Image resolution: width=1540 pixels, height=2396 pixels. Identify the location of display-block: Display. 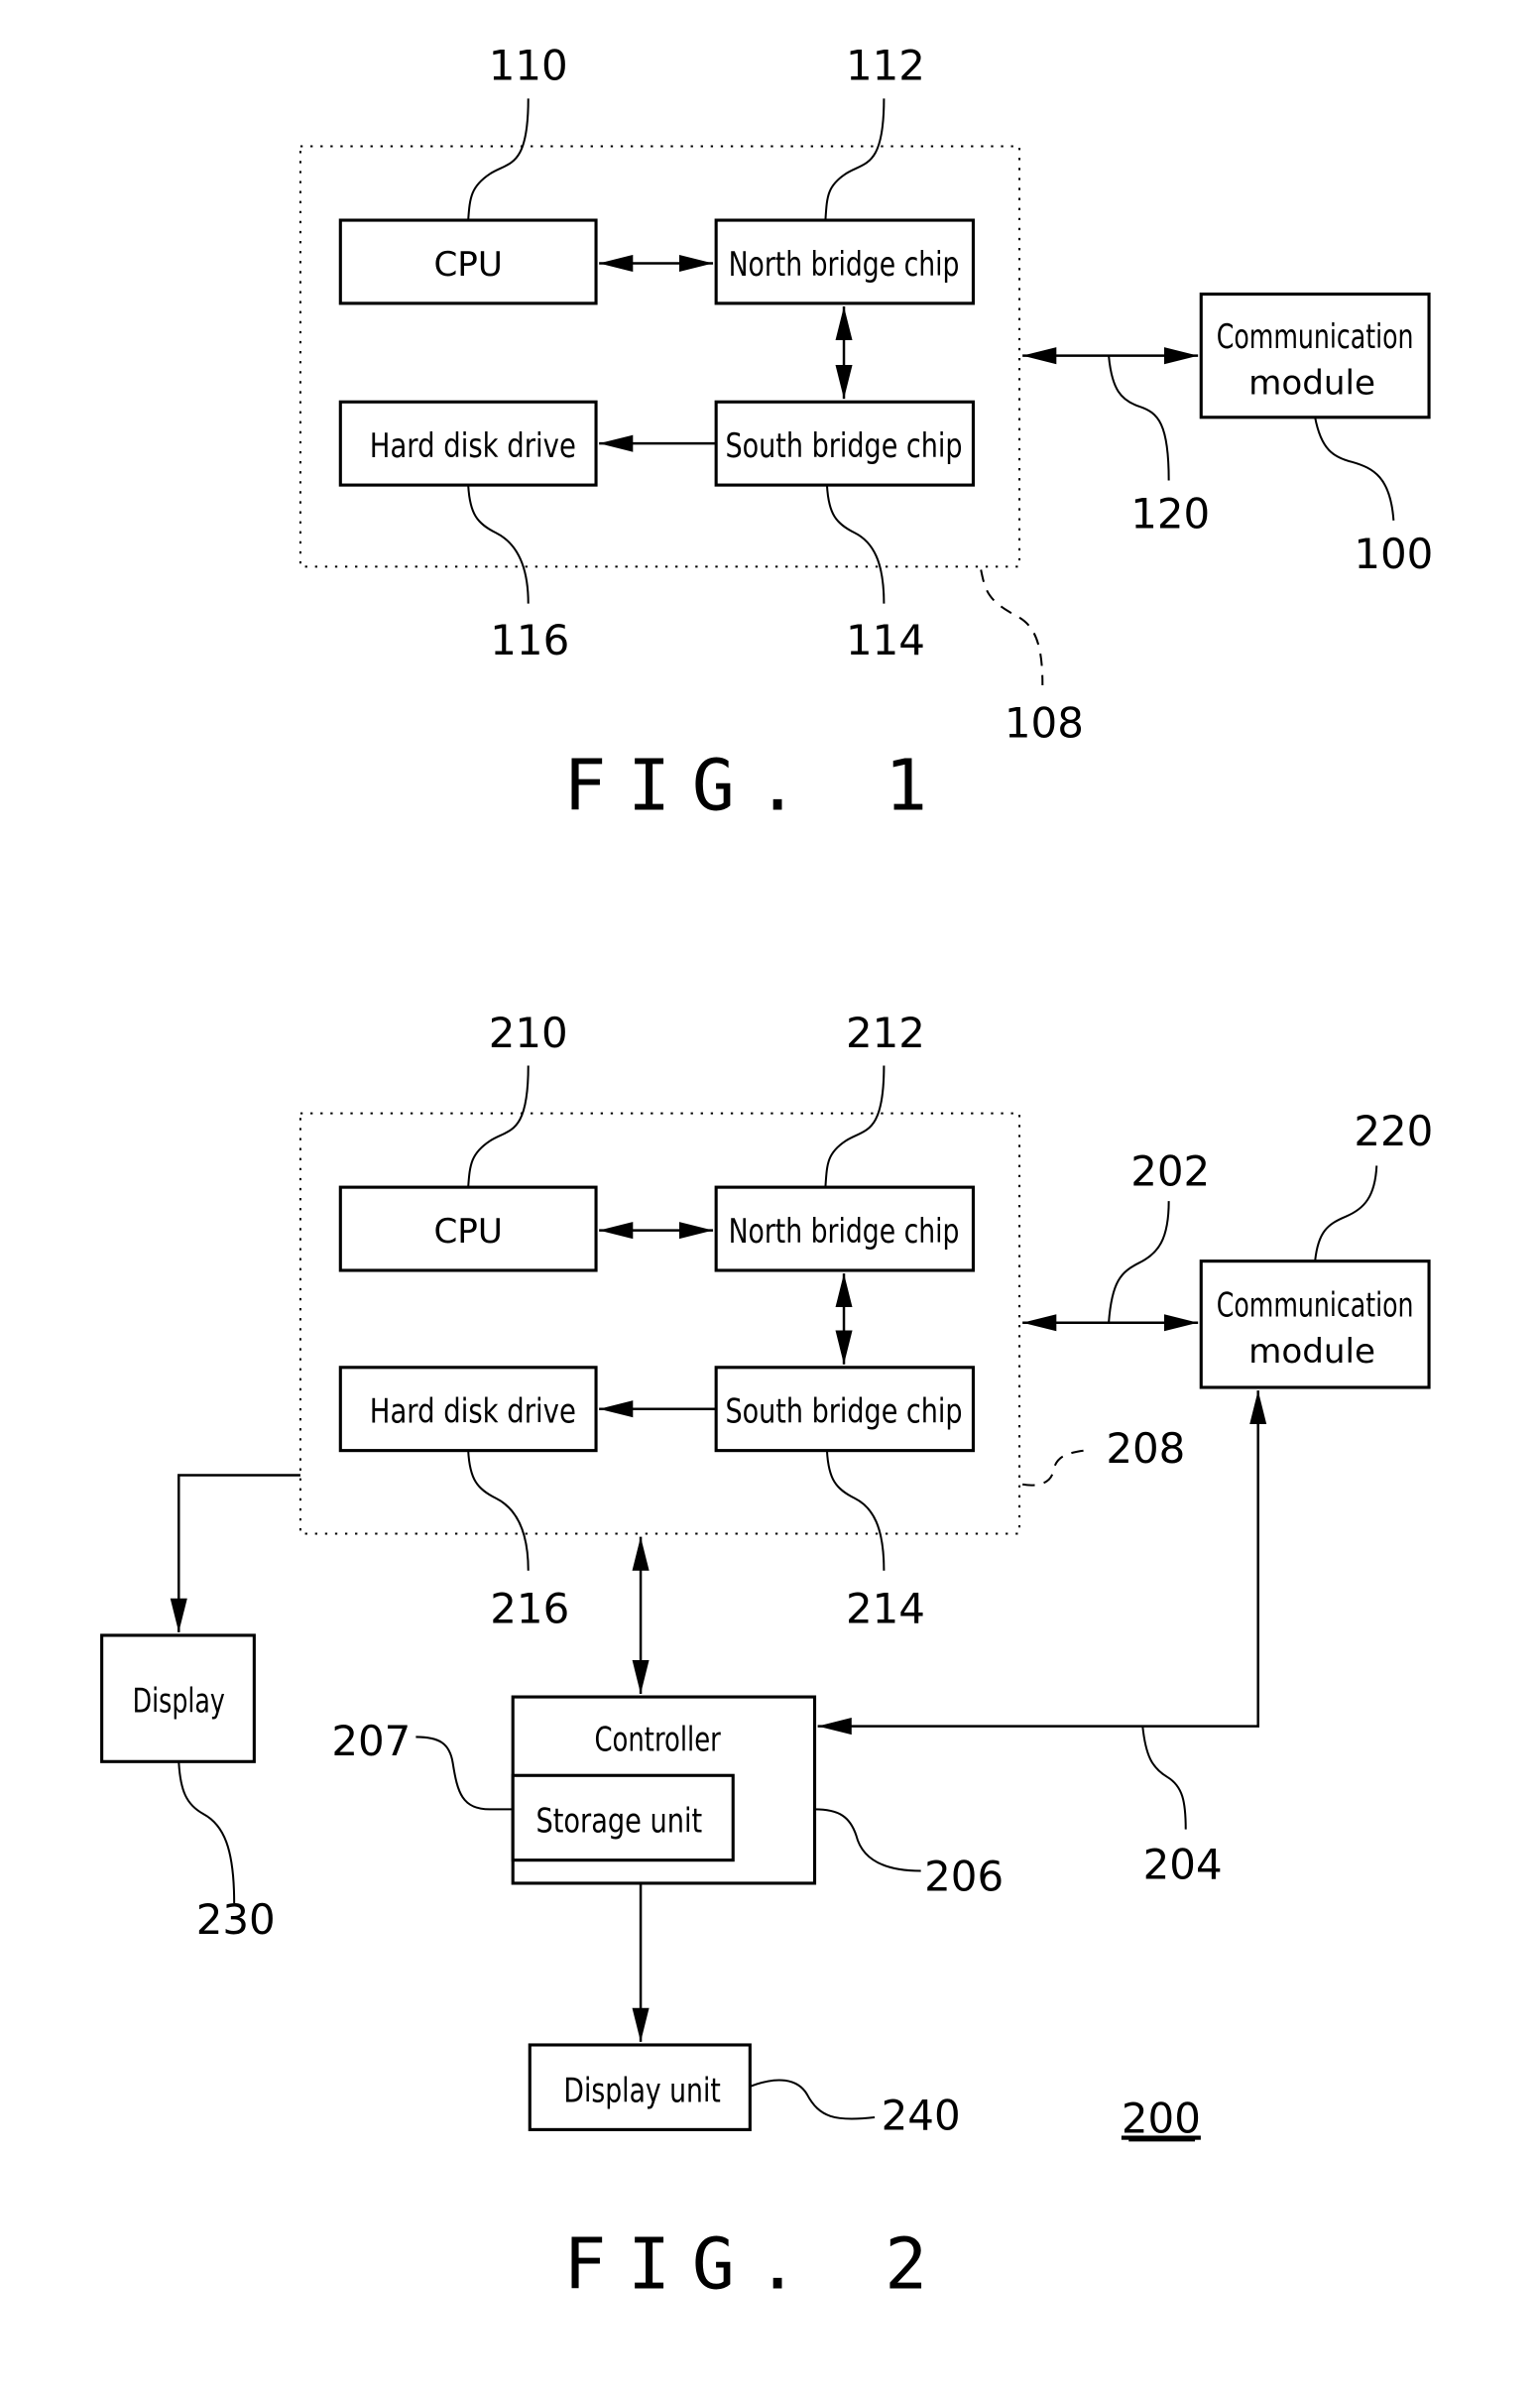
(178, 1698).